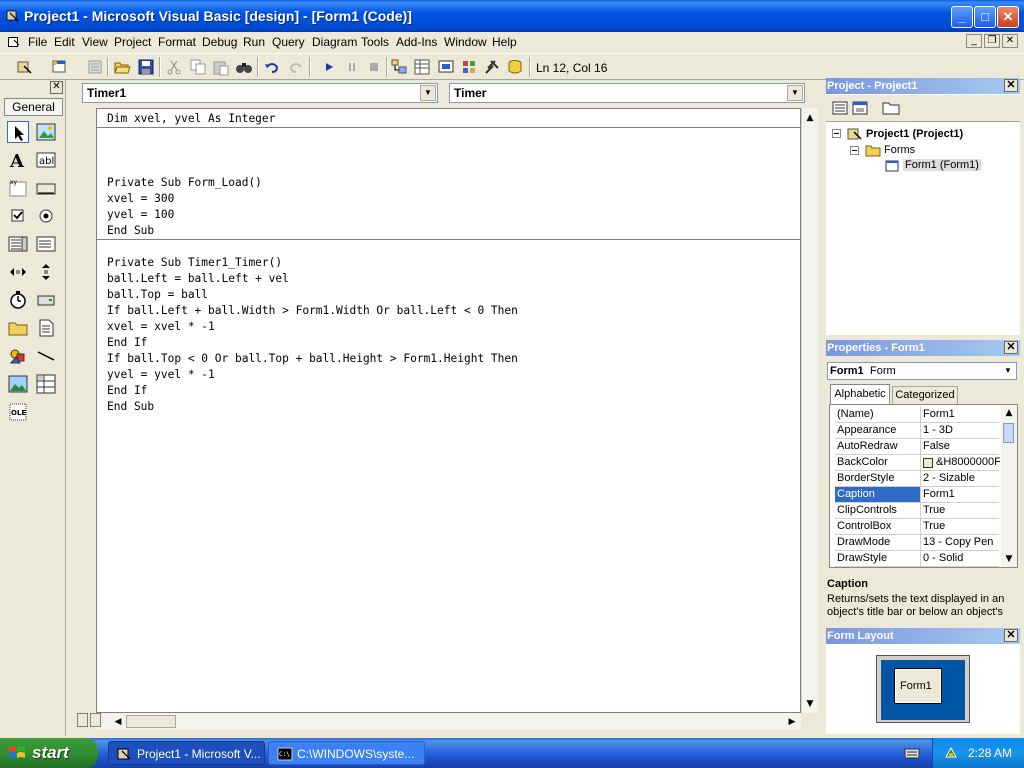 The width and height of the screenshot is (1024, 768). What do you see at coordinates (59, 67) in the screenshot?
I see `add-form-icon` at bounding box center [59, 67].